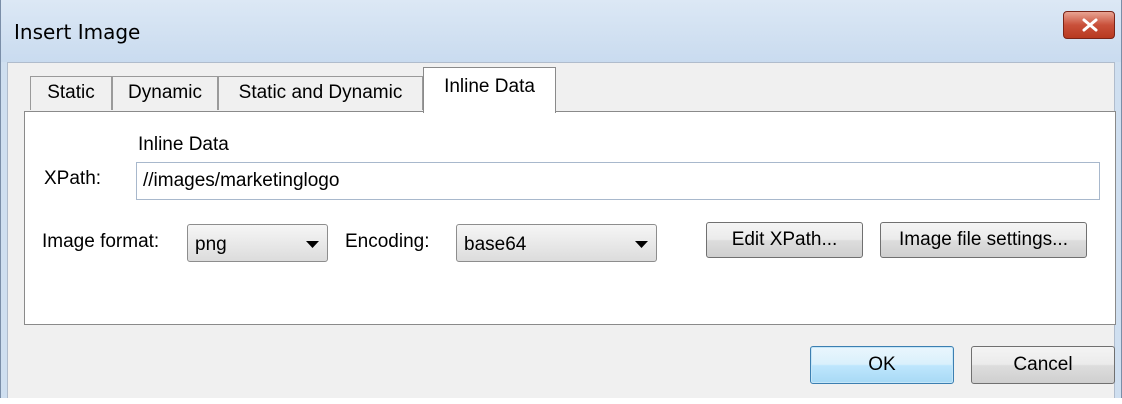 This screenshot has width=1122, height=404. I want to click on close-icon, so click(1090, 25).